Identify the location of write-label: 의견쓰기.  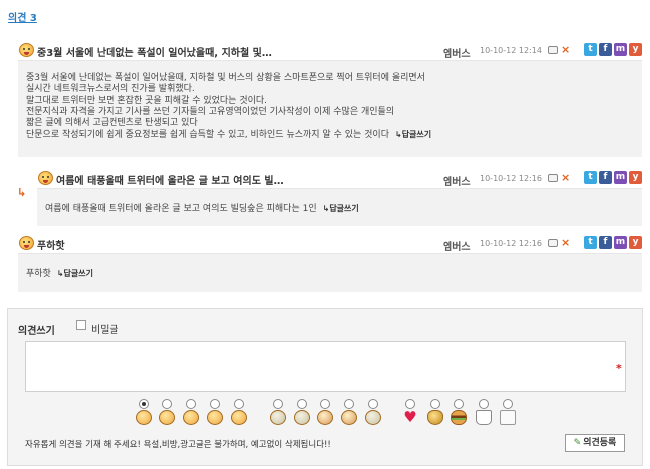
(36, 331).